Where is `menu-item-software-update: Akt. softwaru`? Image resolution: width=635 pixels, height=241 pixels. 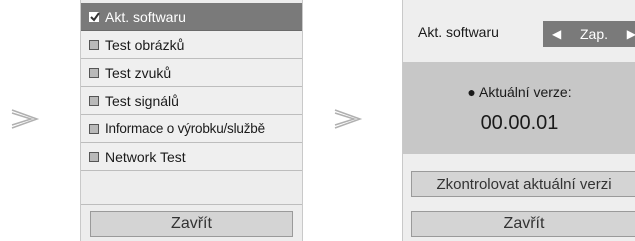
menu-item-software-update: Akt. softwaru is located at coordinates (191, 17).